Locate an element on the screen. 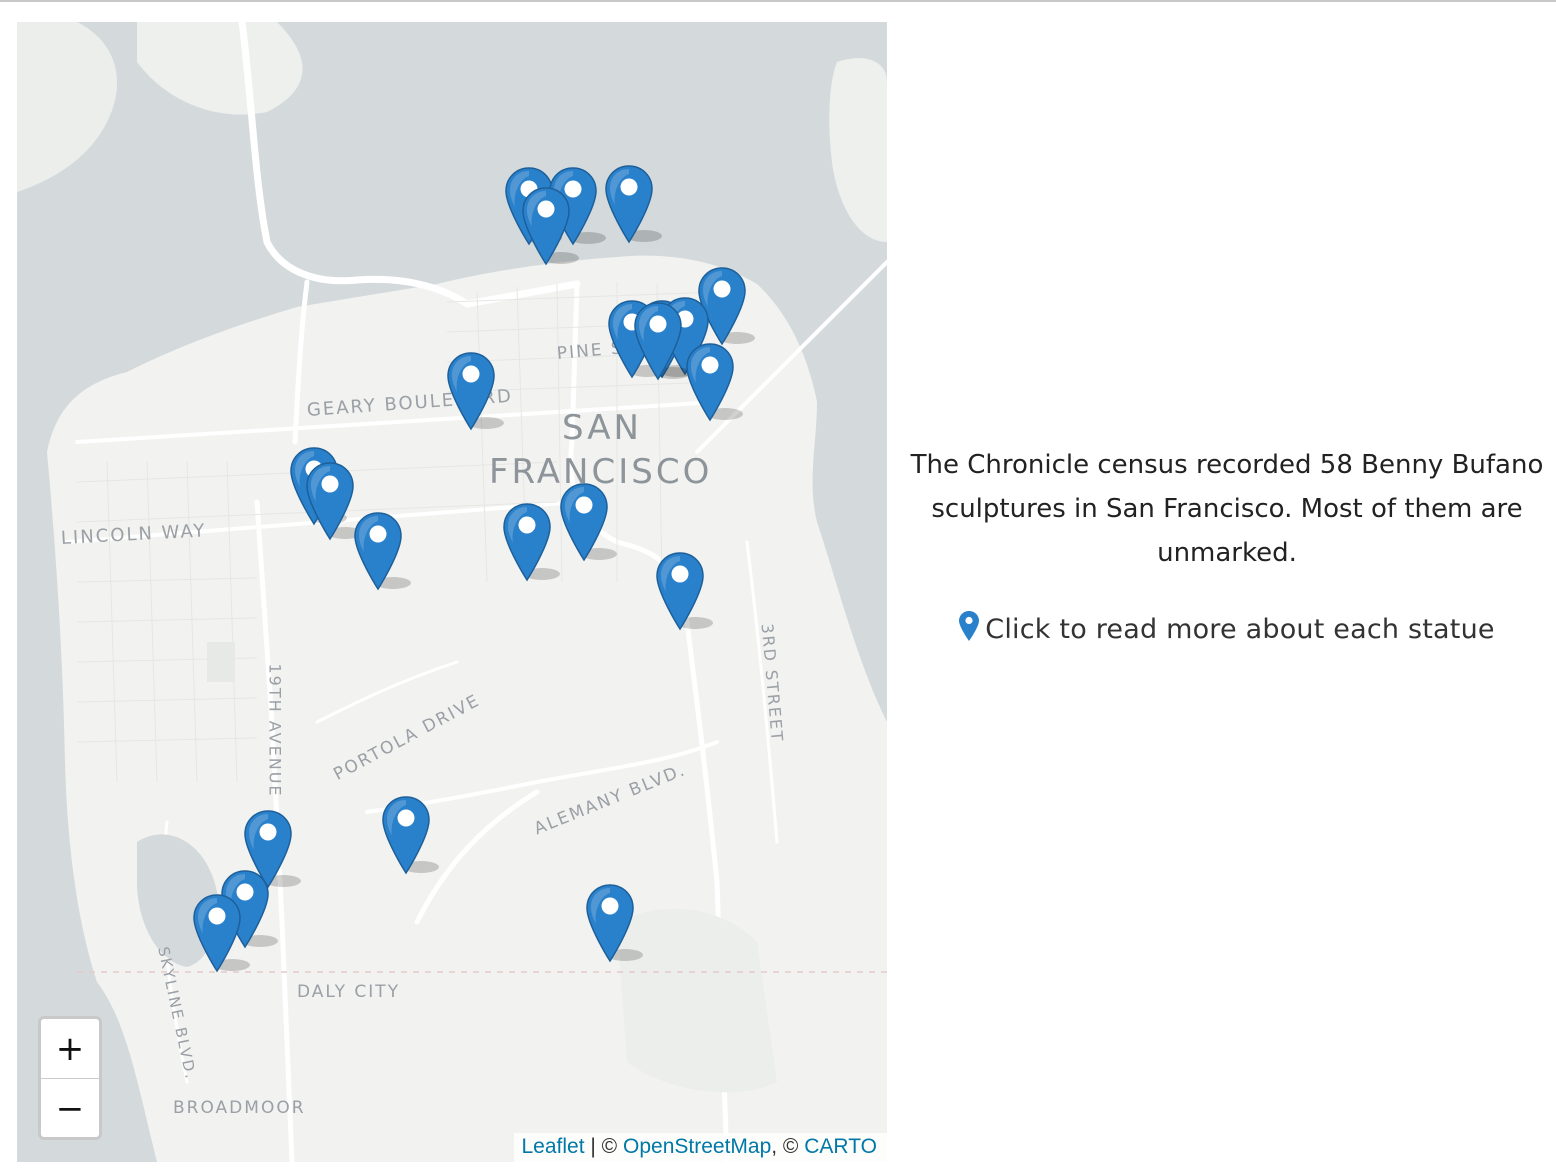 The width and height of the screenshot is (1556, 1174). zoom-in-button: + is located at coordinates (70, 1049).